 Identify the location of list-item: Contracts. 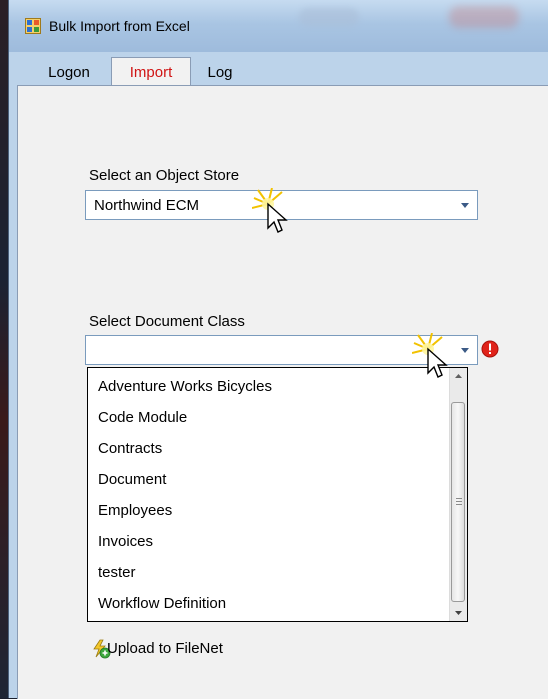
(130, 448).